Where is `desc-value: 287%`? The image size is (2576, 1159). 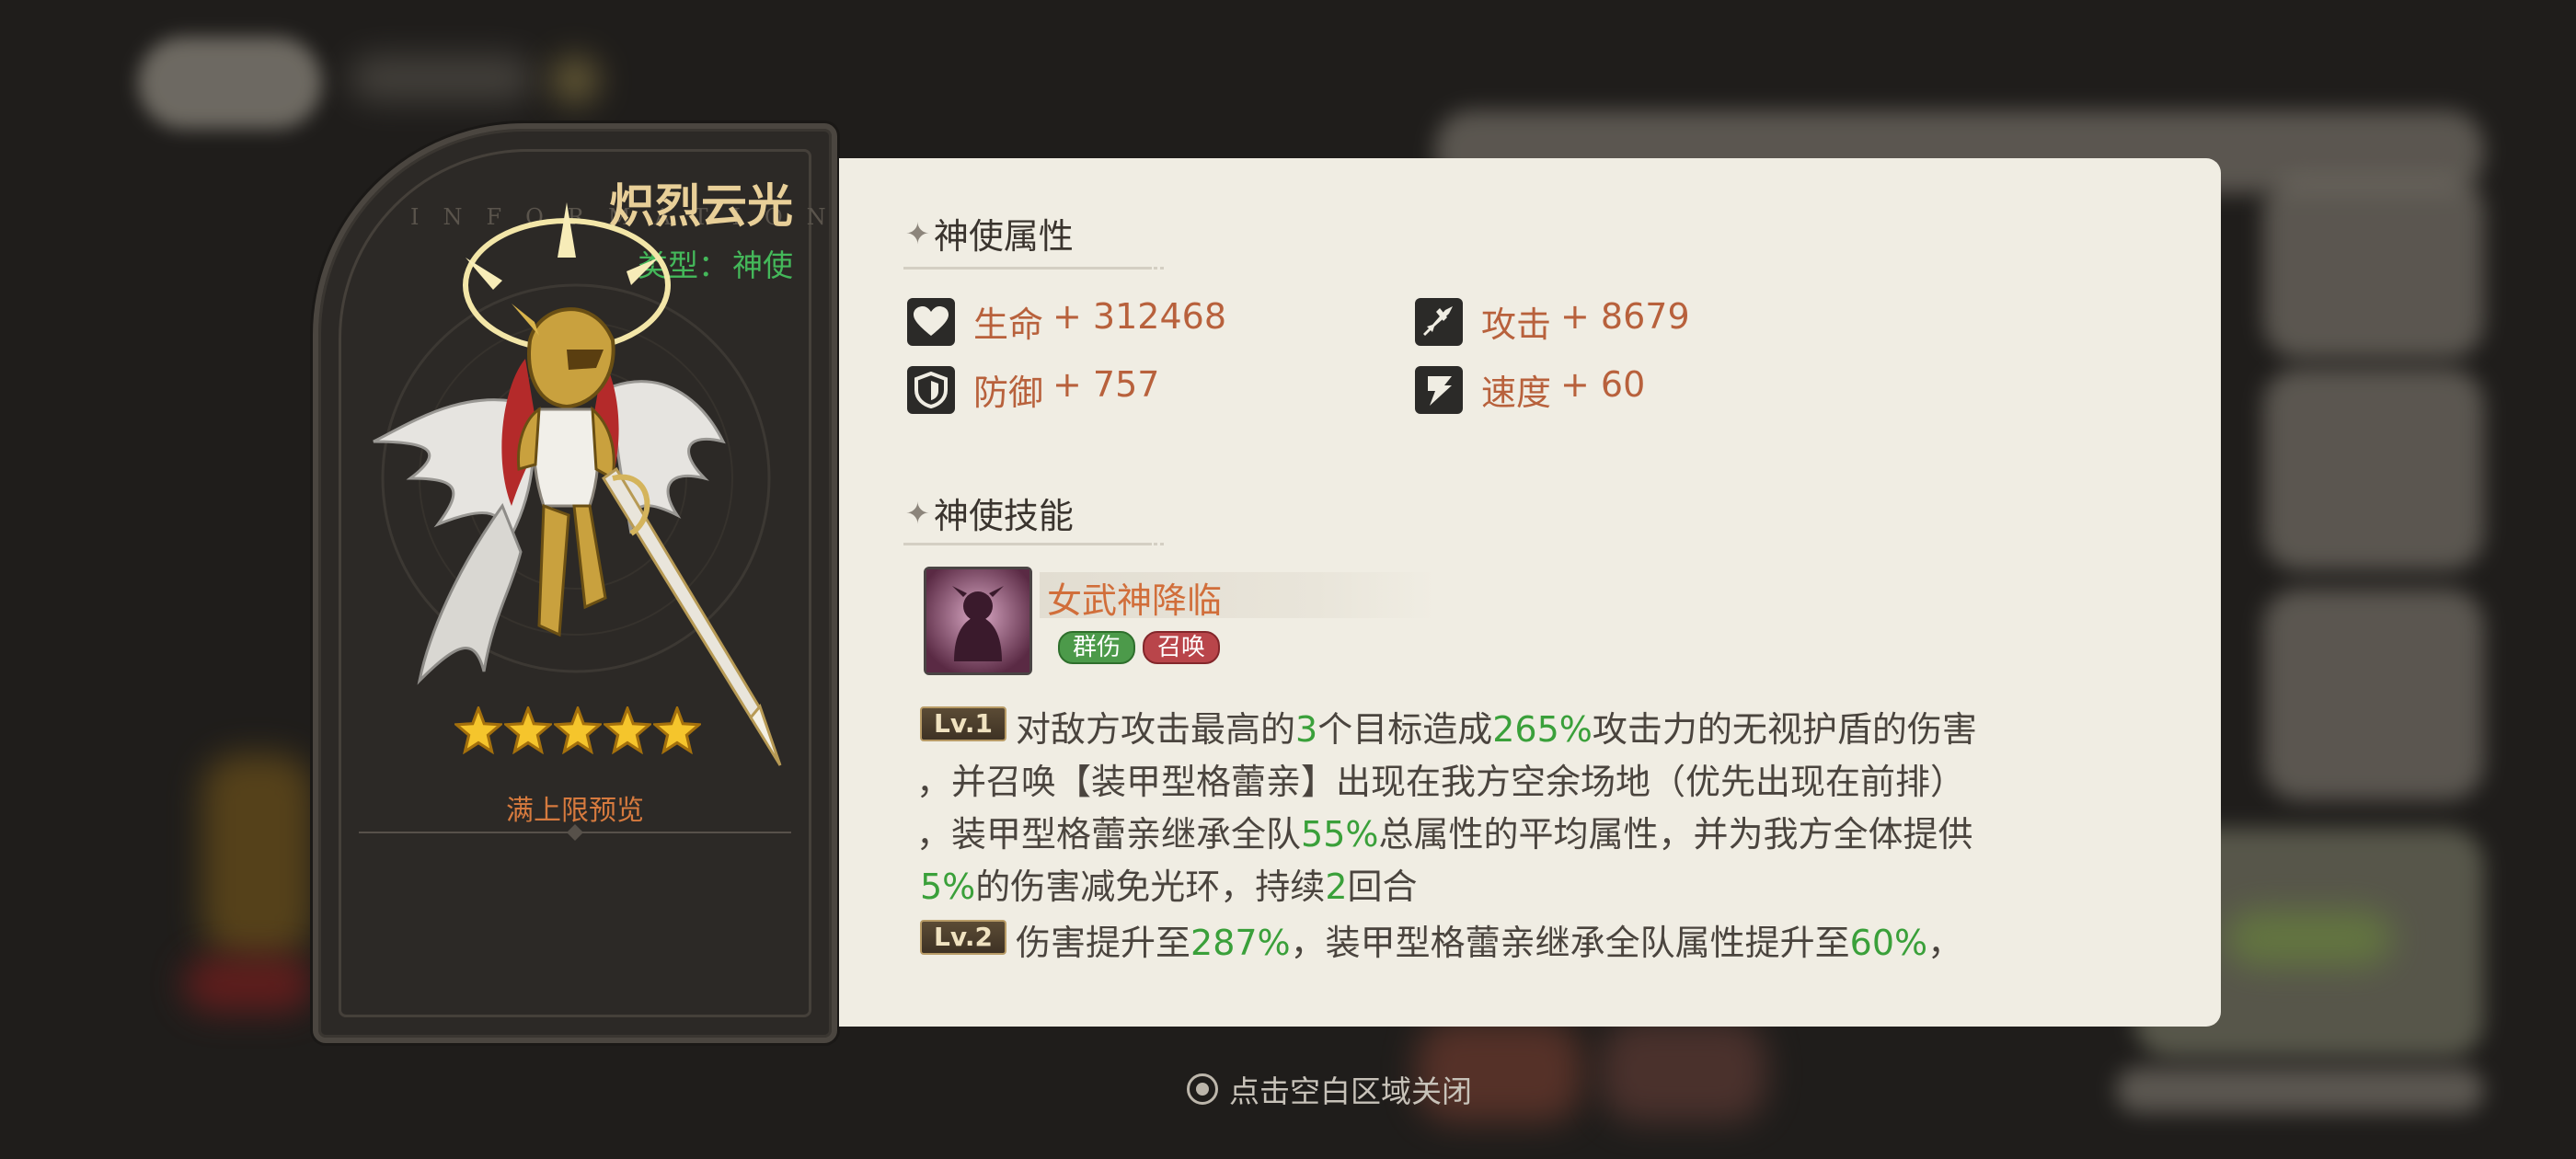
desc-value: 287% is located at coordinates (1240, 943).